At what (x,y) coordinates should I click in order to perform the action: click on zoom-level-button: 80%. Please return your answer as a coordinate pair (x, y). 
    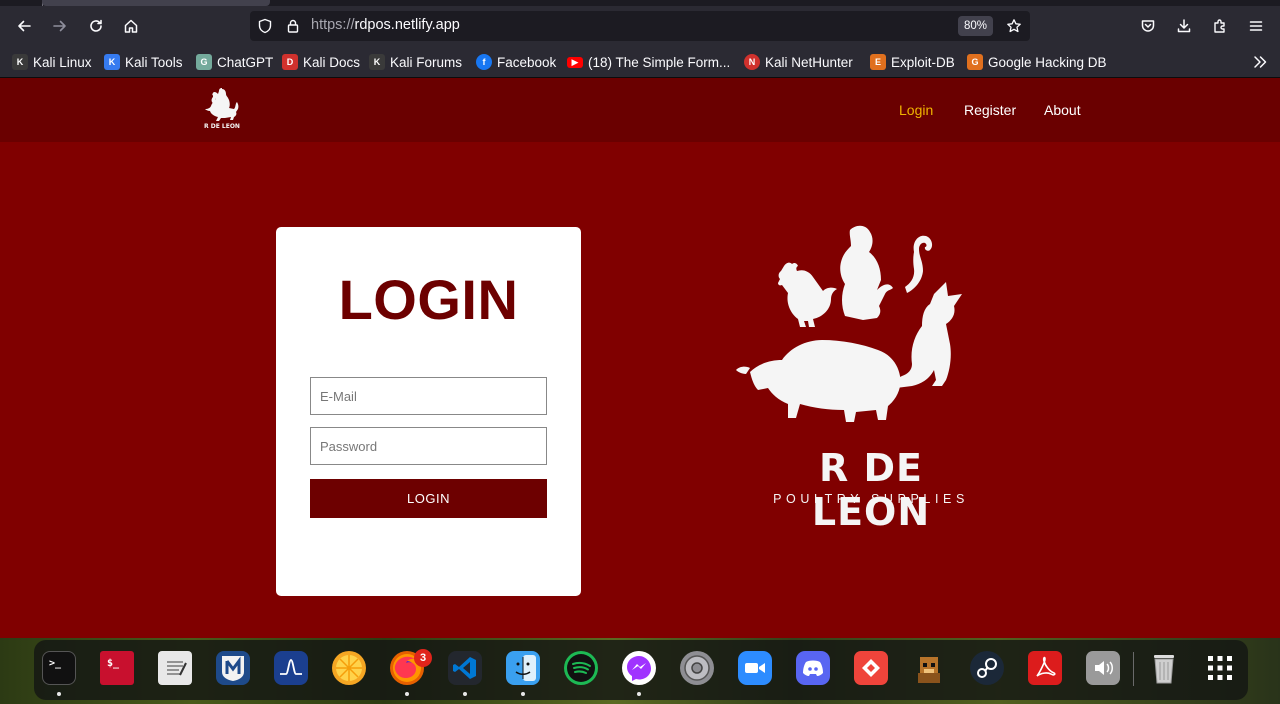
    Looking at the image, I should click on (976, 26).